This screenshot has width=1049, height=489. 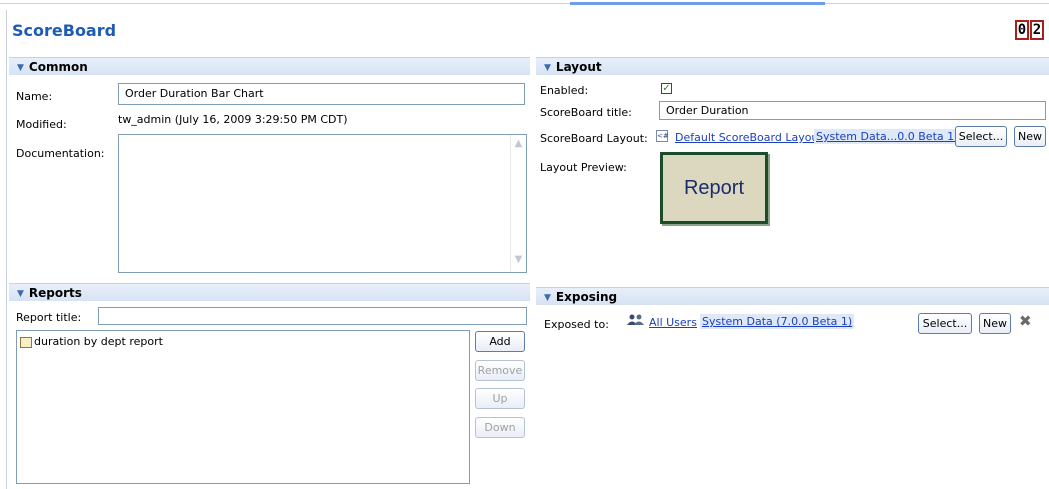 What do you see at coordinates (697, 3) in the screenshot?
I see `active-tab-indicator` at bounding box center [697, 3].